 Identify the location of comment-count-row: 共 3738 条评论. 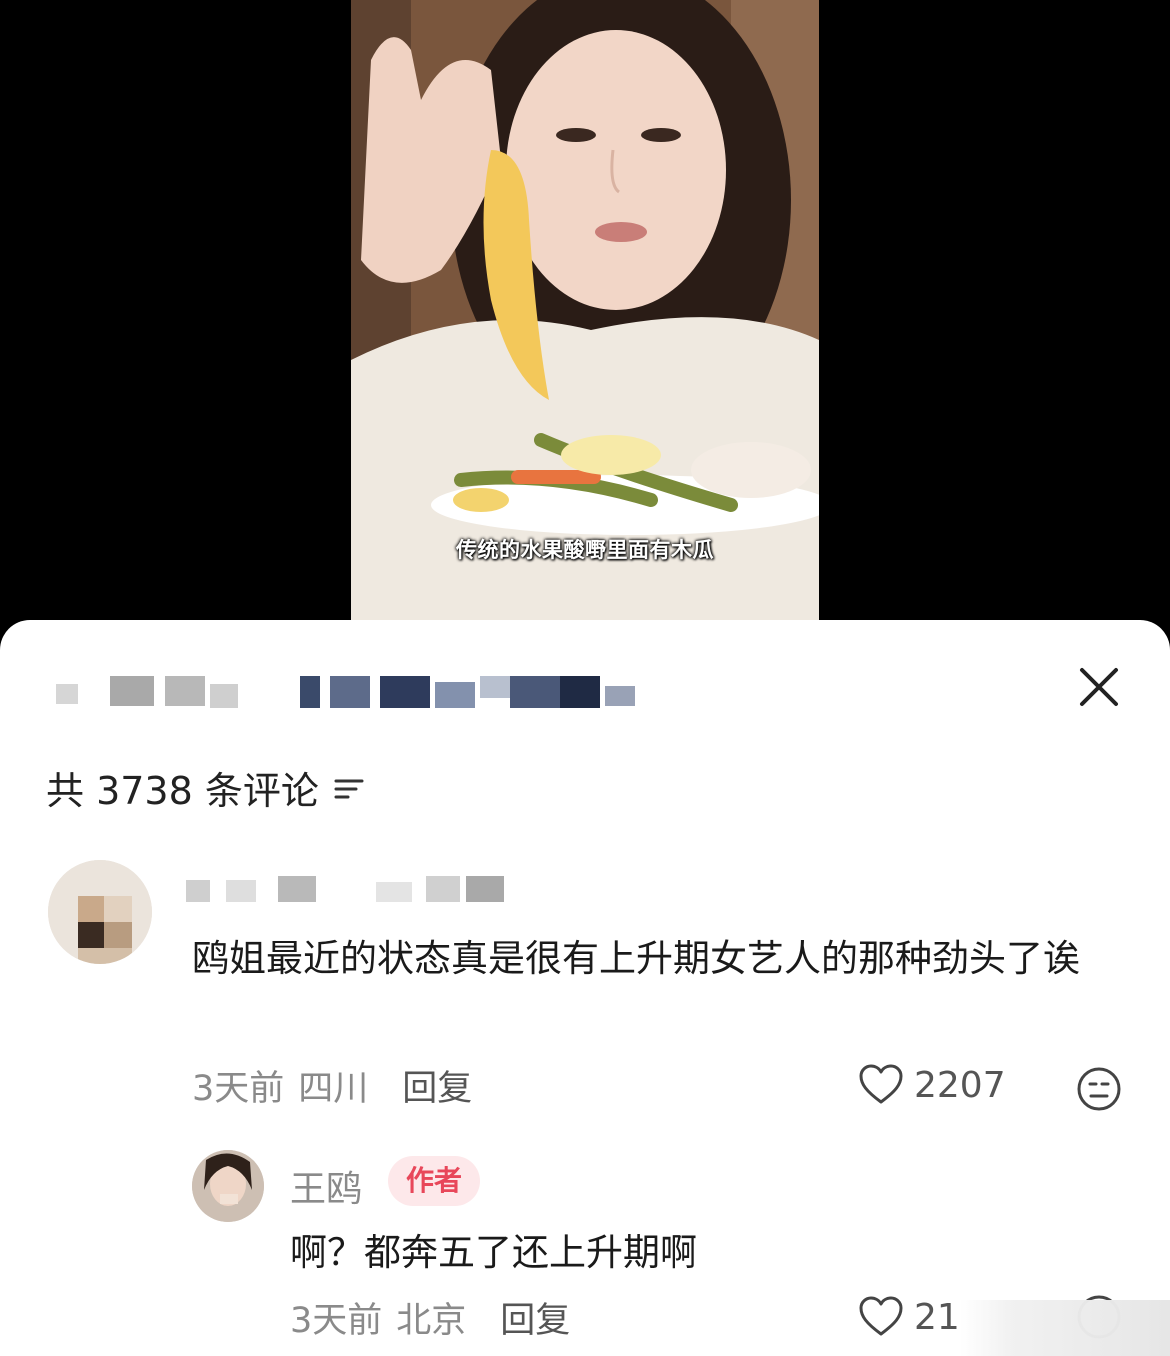
(205, 787).